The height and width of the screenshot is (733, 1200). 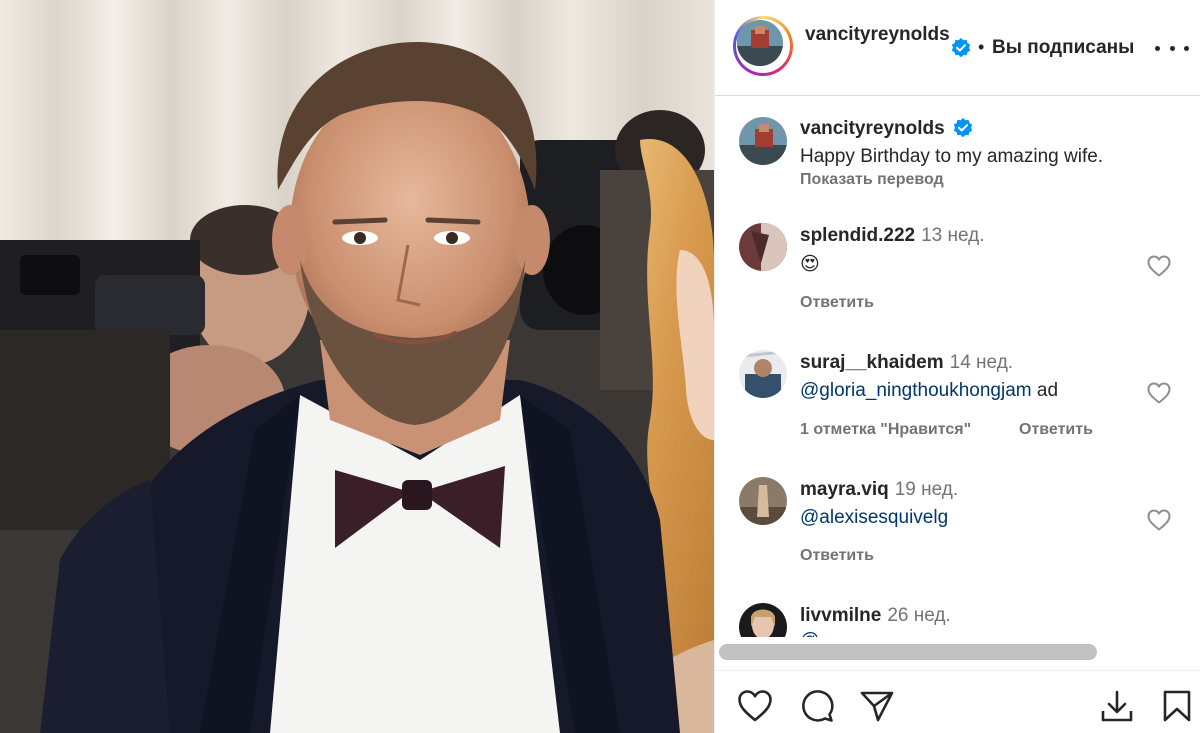 What do you see at coordinates (916, 390) in the screenshot?
I see `comment-mention: @gloria_ningthoukhongjam` at bounding box center [916, 390].